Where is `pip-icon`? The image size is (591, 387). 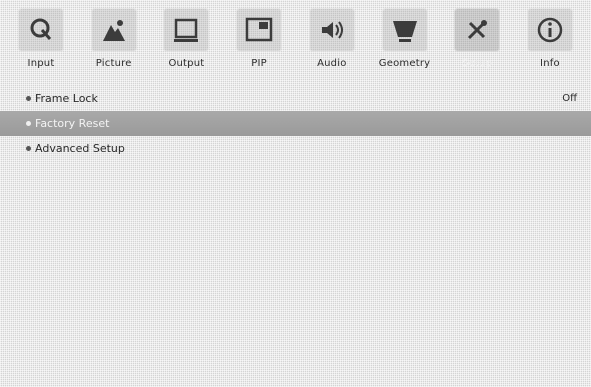
pip-icon is located at coordinates (259, 30).